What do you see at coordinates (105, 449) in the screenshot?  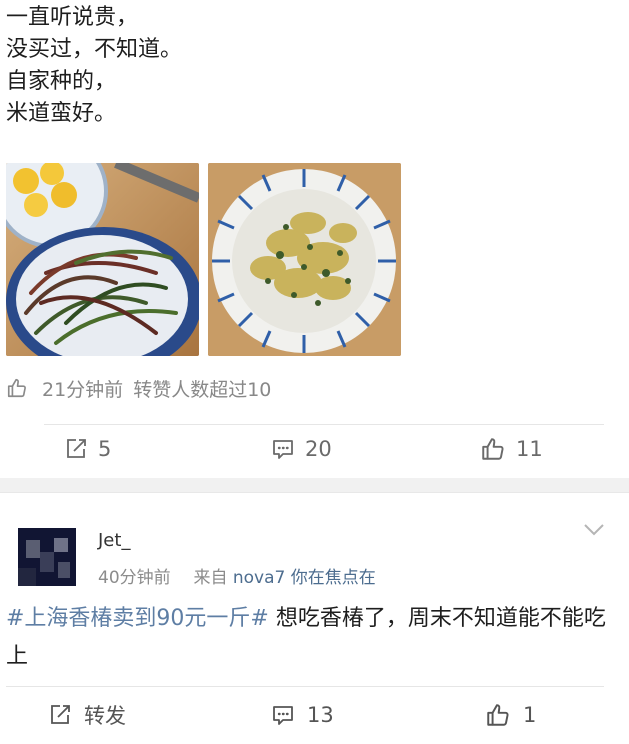 I see `repost-count: 5` at bounding box center [105, 449].